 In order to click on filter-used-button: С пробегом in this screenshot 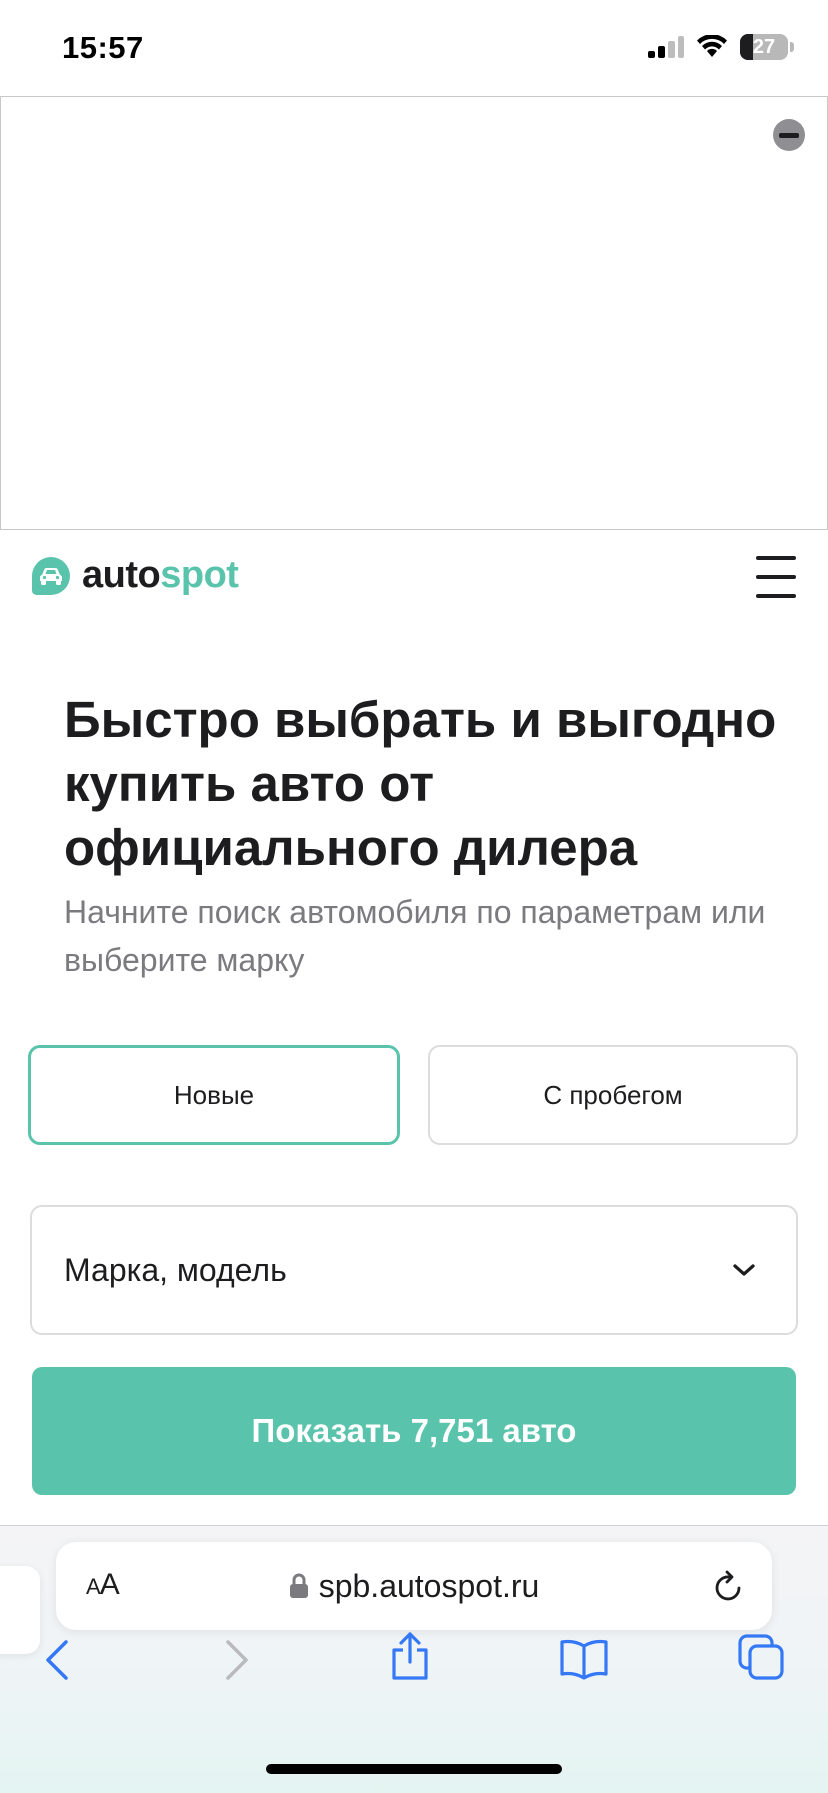, I will do `click(613, 1095)`.